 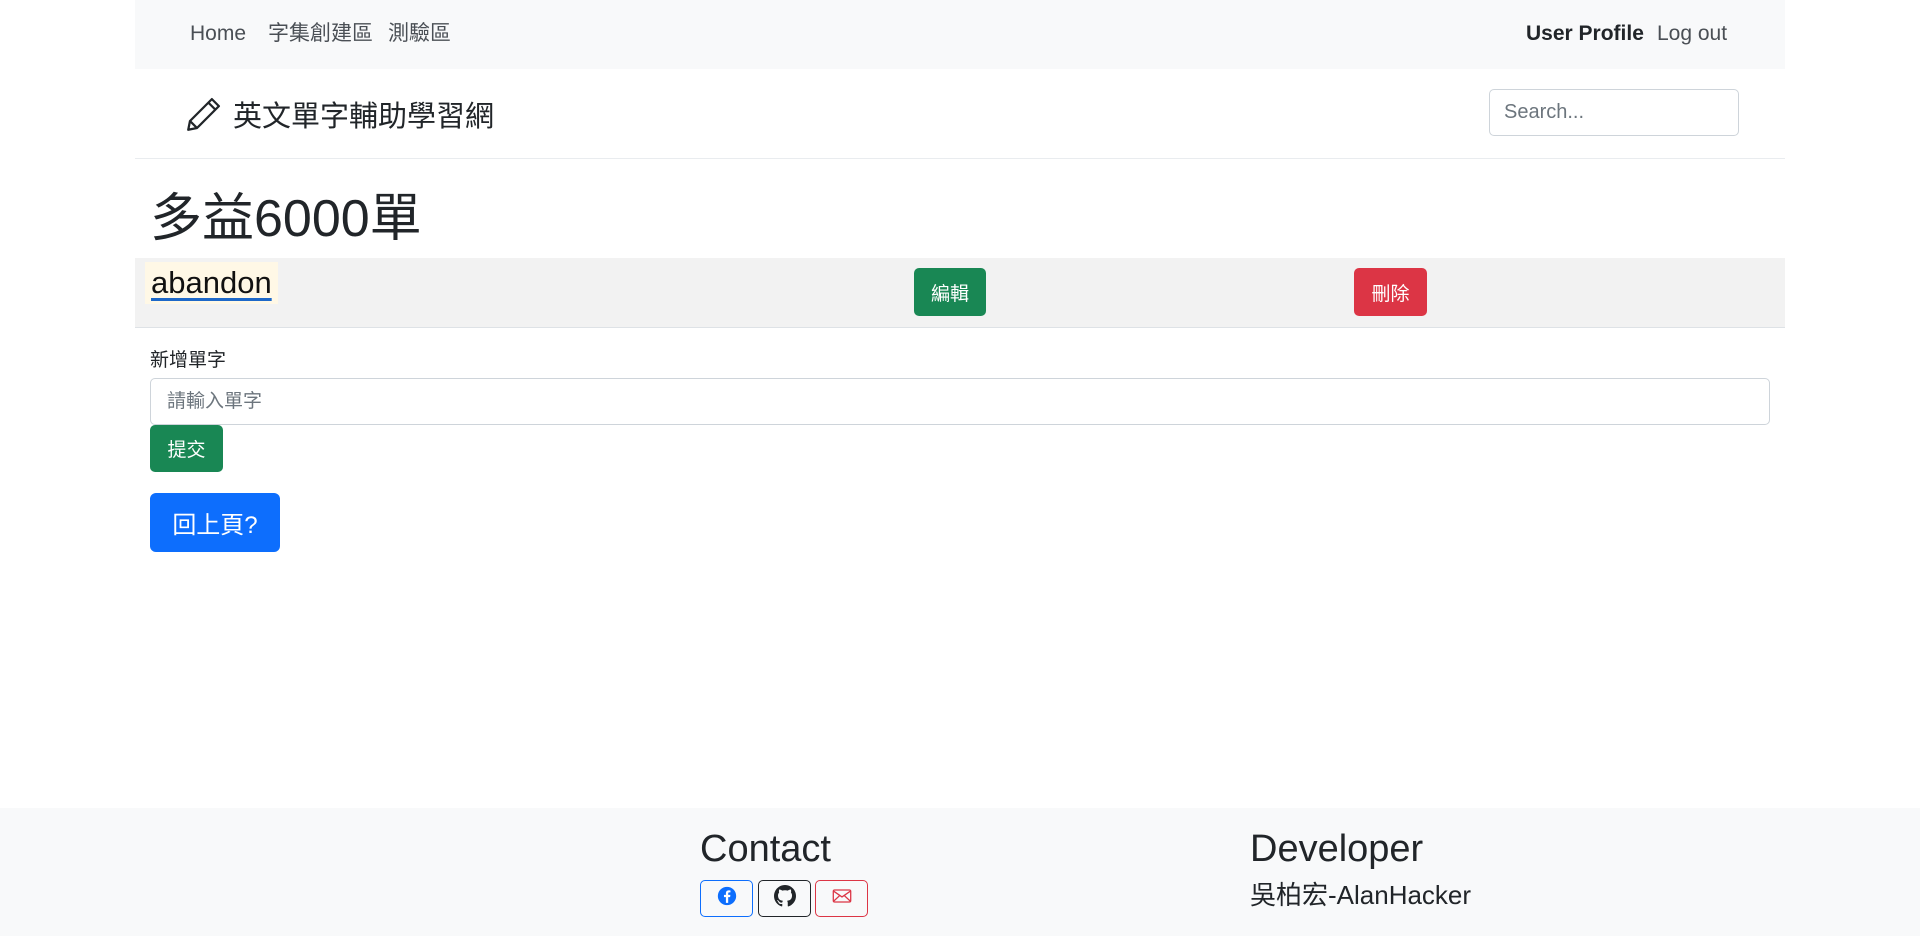 I want to click on search-input, so click(x=1614, y=112).